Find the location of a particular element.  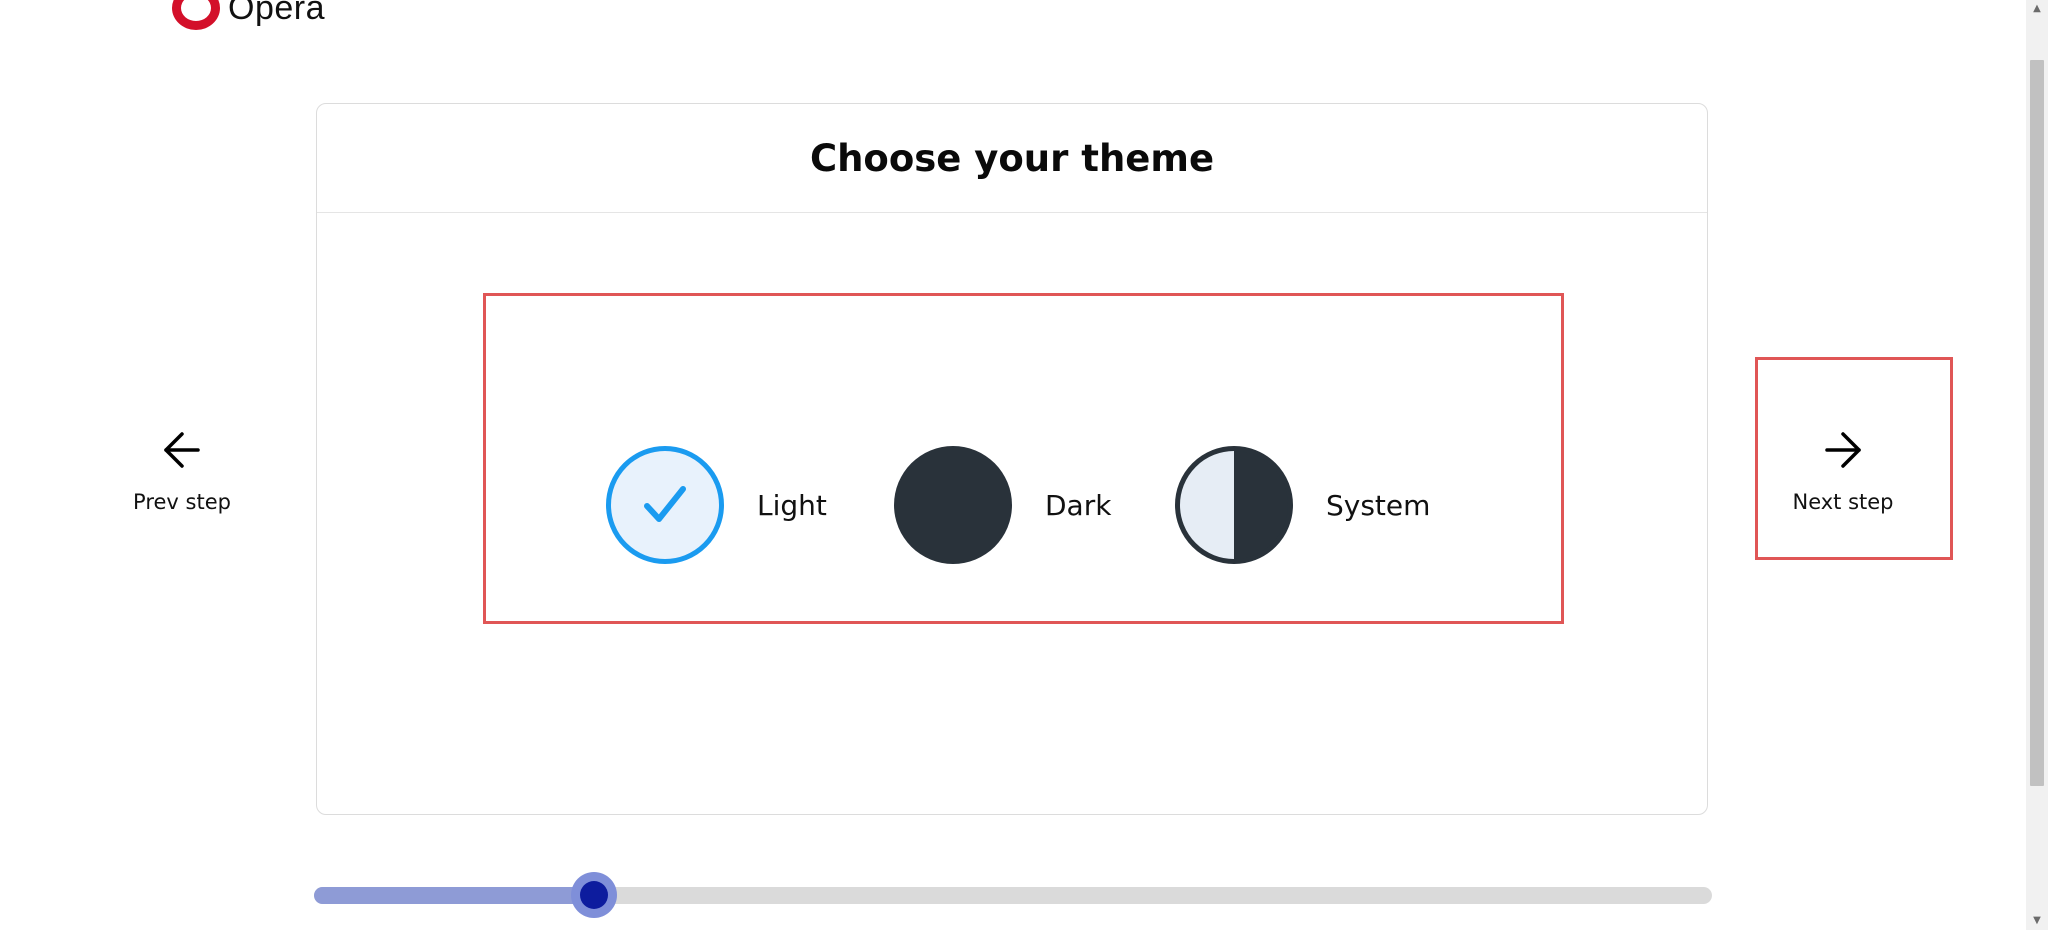

prev-step-button: Prev step is located at coordinates (182, 471).